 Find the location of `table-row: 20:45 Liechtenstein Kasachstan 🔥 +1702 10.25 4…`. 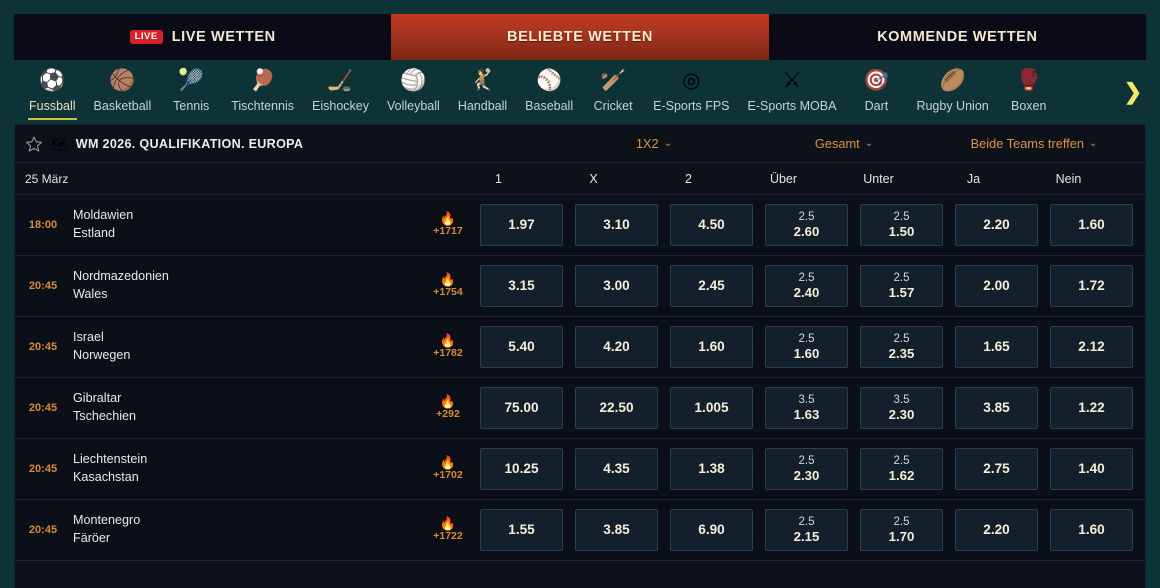

table-row: 20:45 Liechtenstein Kasachstan 🔥 +1702 10.25 4… is located at coordinates (580, 469).